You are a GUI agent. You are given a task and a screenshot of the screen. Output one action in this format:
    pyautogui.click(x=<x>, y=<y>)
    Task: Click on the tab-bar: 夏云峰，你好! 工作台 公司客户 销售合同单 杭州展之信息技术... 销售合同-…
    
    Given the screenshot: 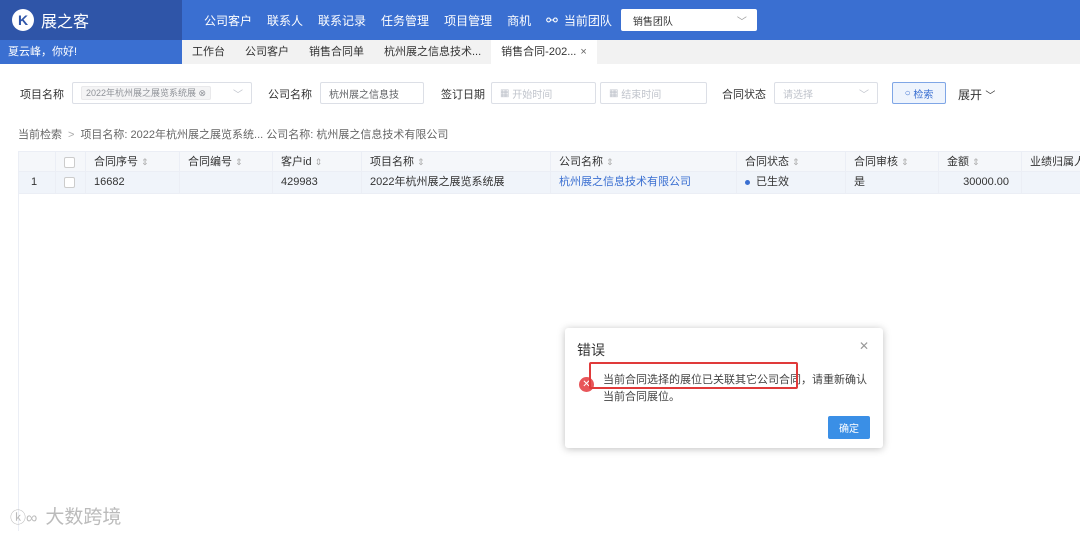 What is the action you would take?
    pyautogui.click(x=540, y=52)
    